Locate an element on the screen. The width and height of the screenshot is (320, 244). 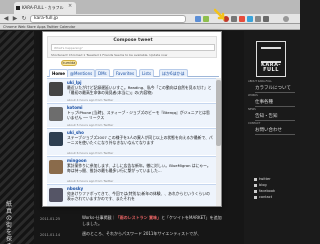
social-link-twitter: twitter is located at coordinates (262, 179).